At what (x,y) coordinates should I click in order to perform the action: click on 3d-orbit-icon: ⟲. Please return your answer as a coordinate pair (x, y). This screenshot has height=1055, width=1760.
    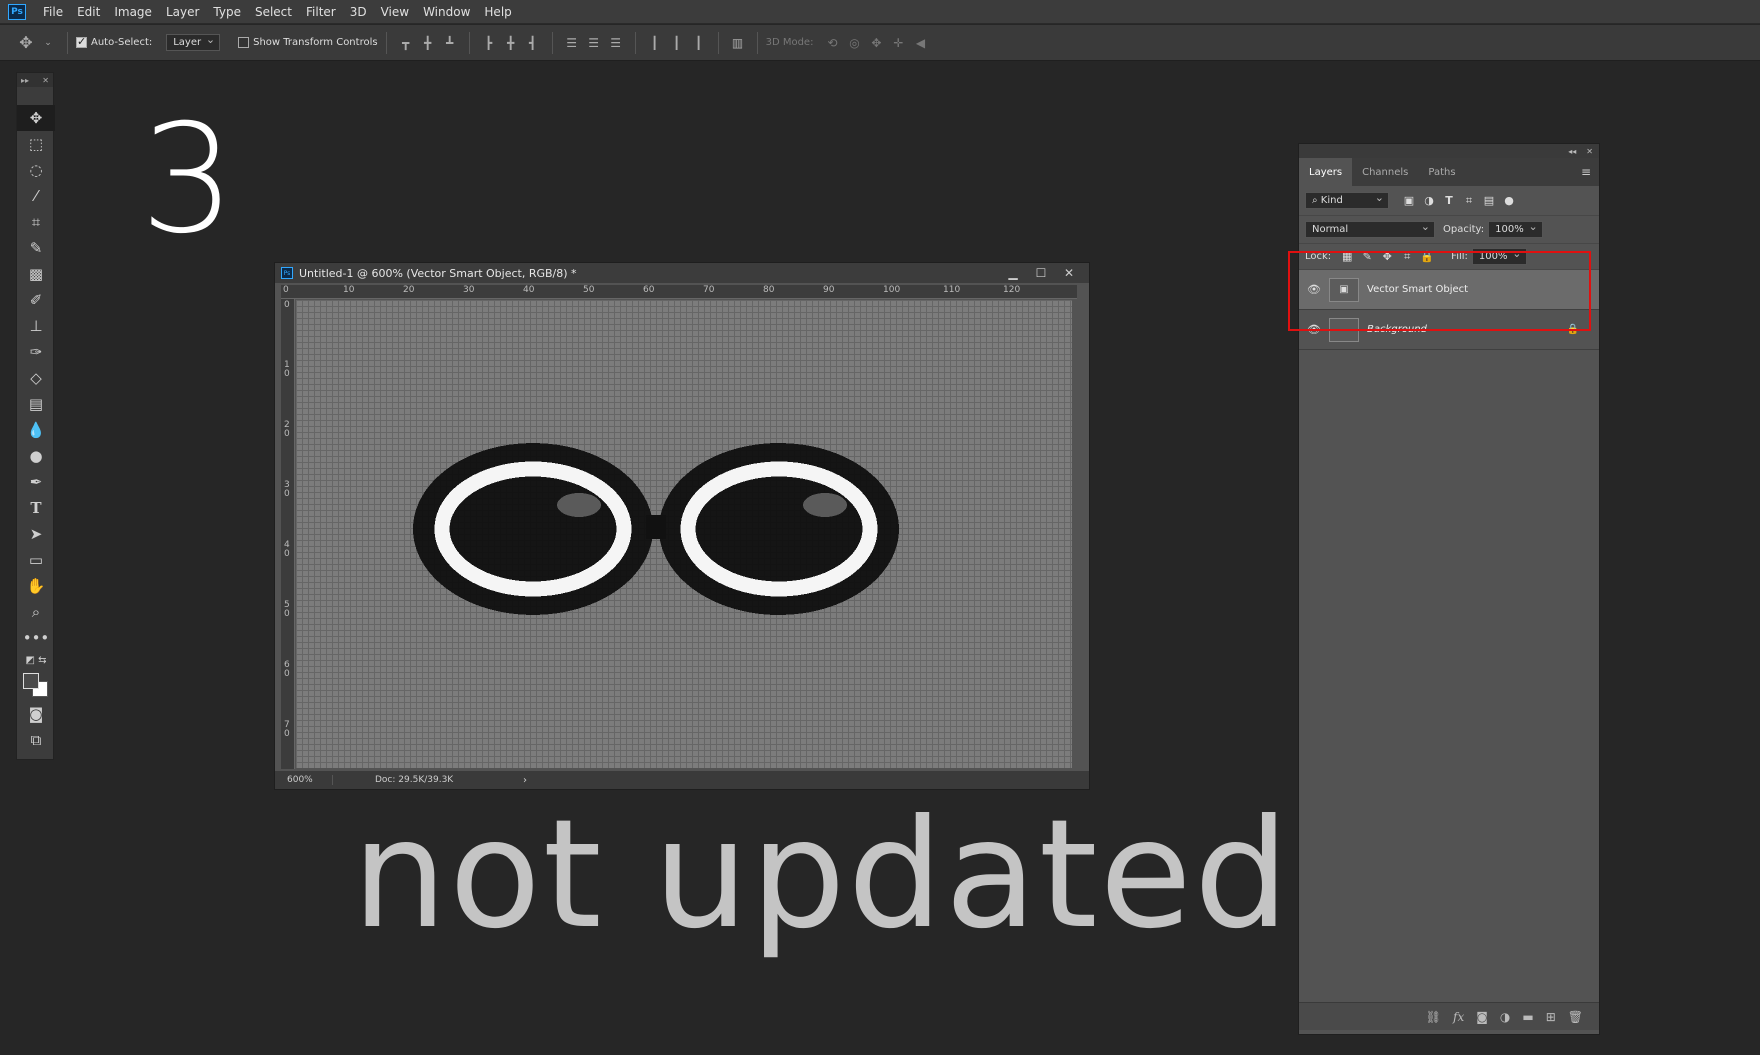
    Looking at the image, I should click on (832, 43).